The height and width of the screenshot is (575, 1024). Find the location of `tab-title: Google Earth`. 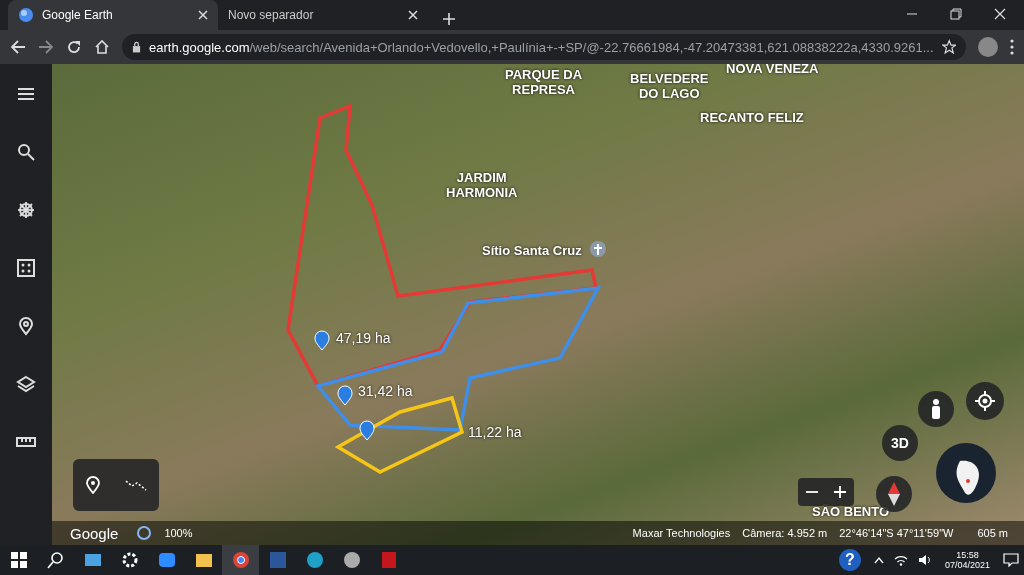

tab-title: Google Earth is located at coordinates (78, 15).